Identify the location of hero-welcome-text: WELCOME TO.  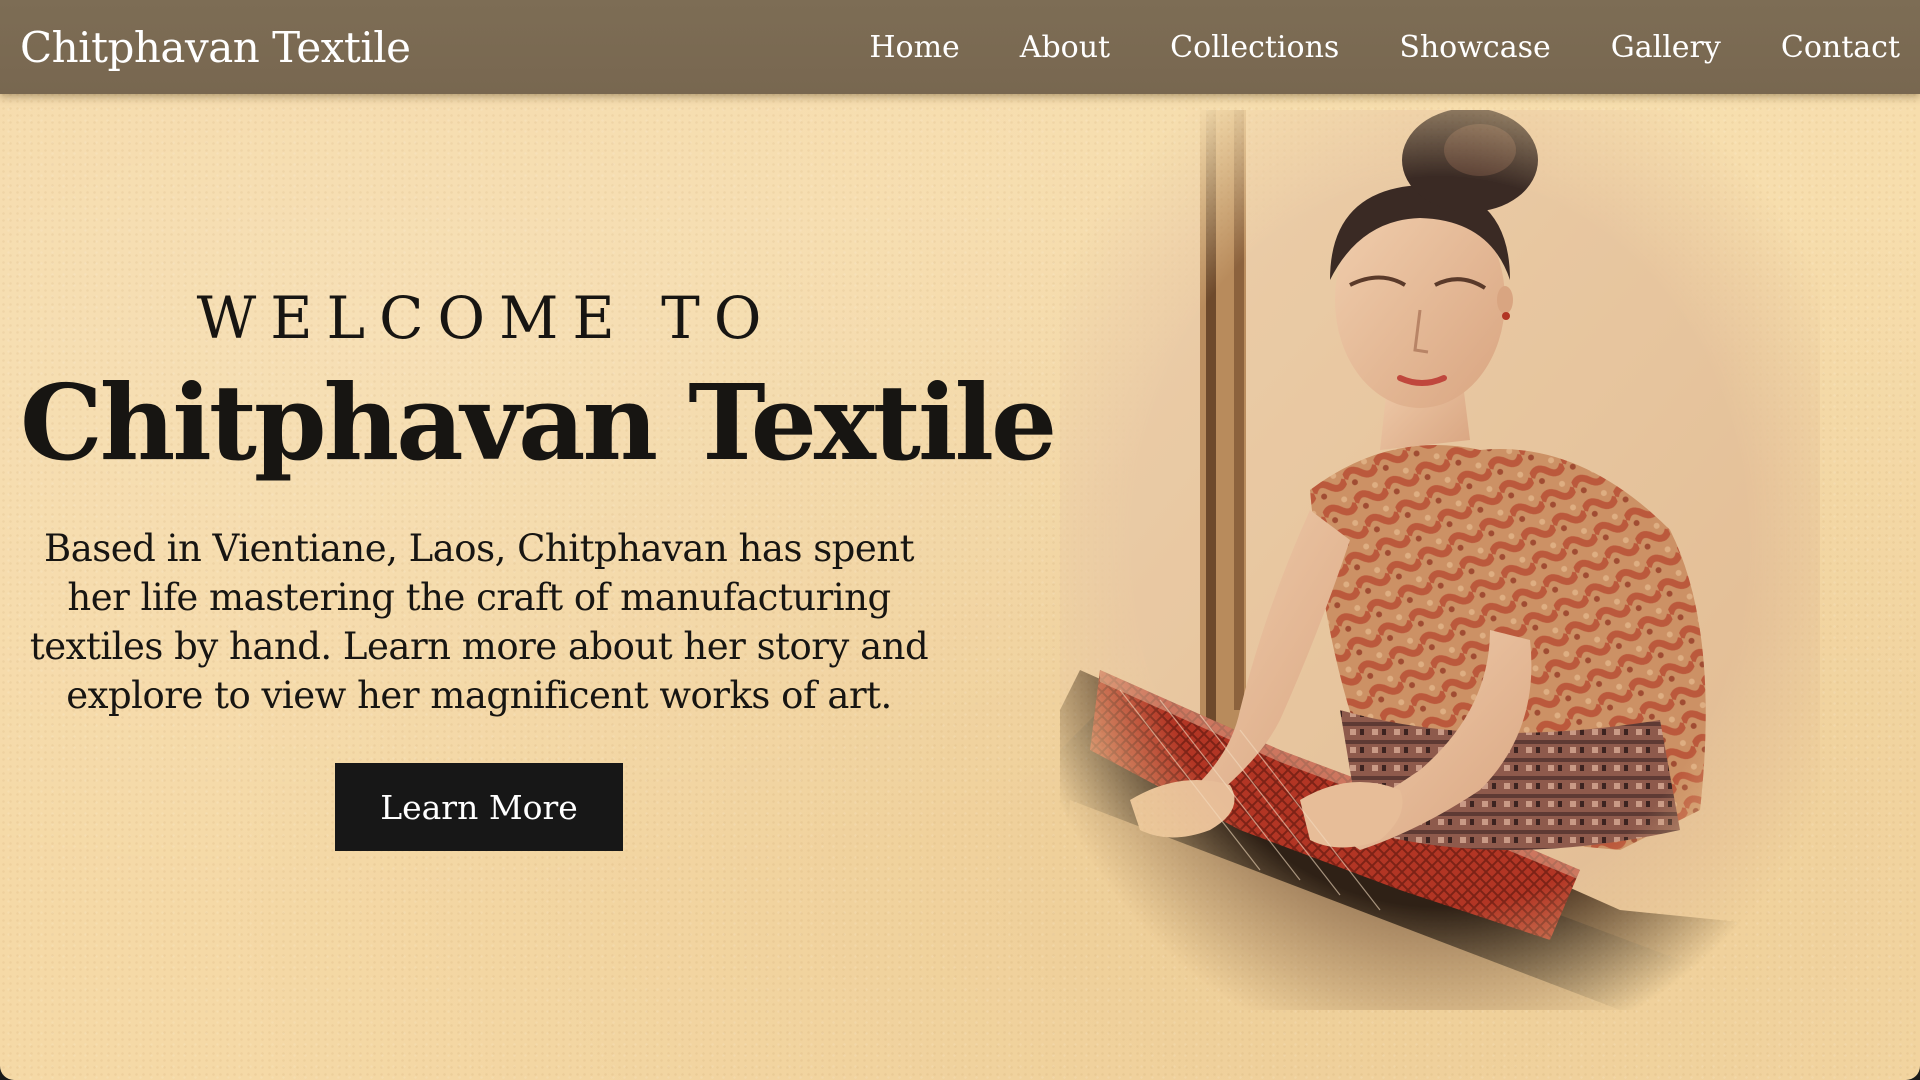
(486, 318).